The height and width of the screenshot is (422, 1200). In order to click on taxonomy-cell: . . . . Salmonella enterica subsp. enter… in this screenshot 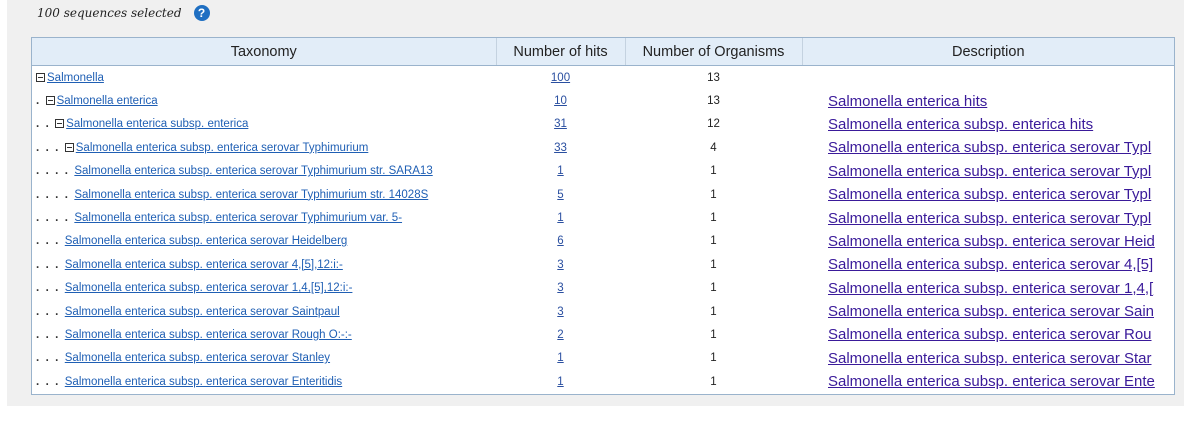, I will do `click(264, 217)`.